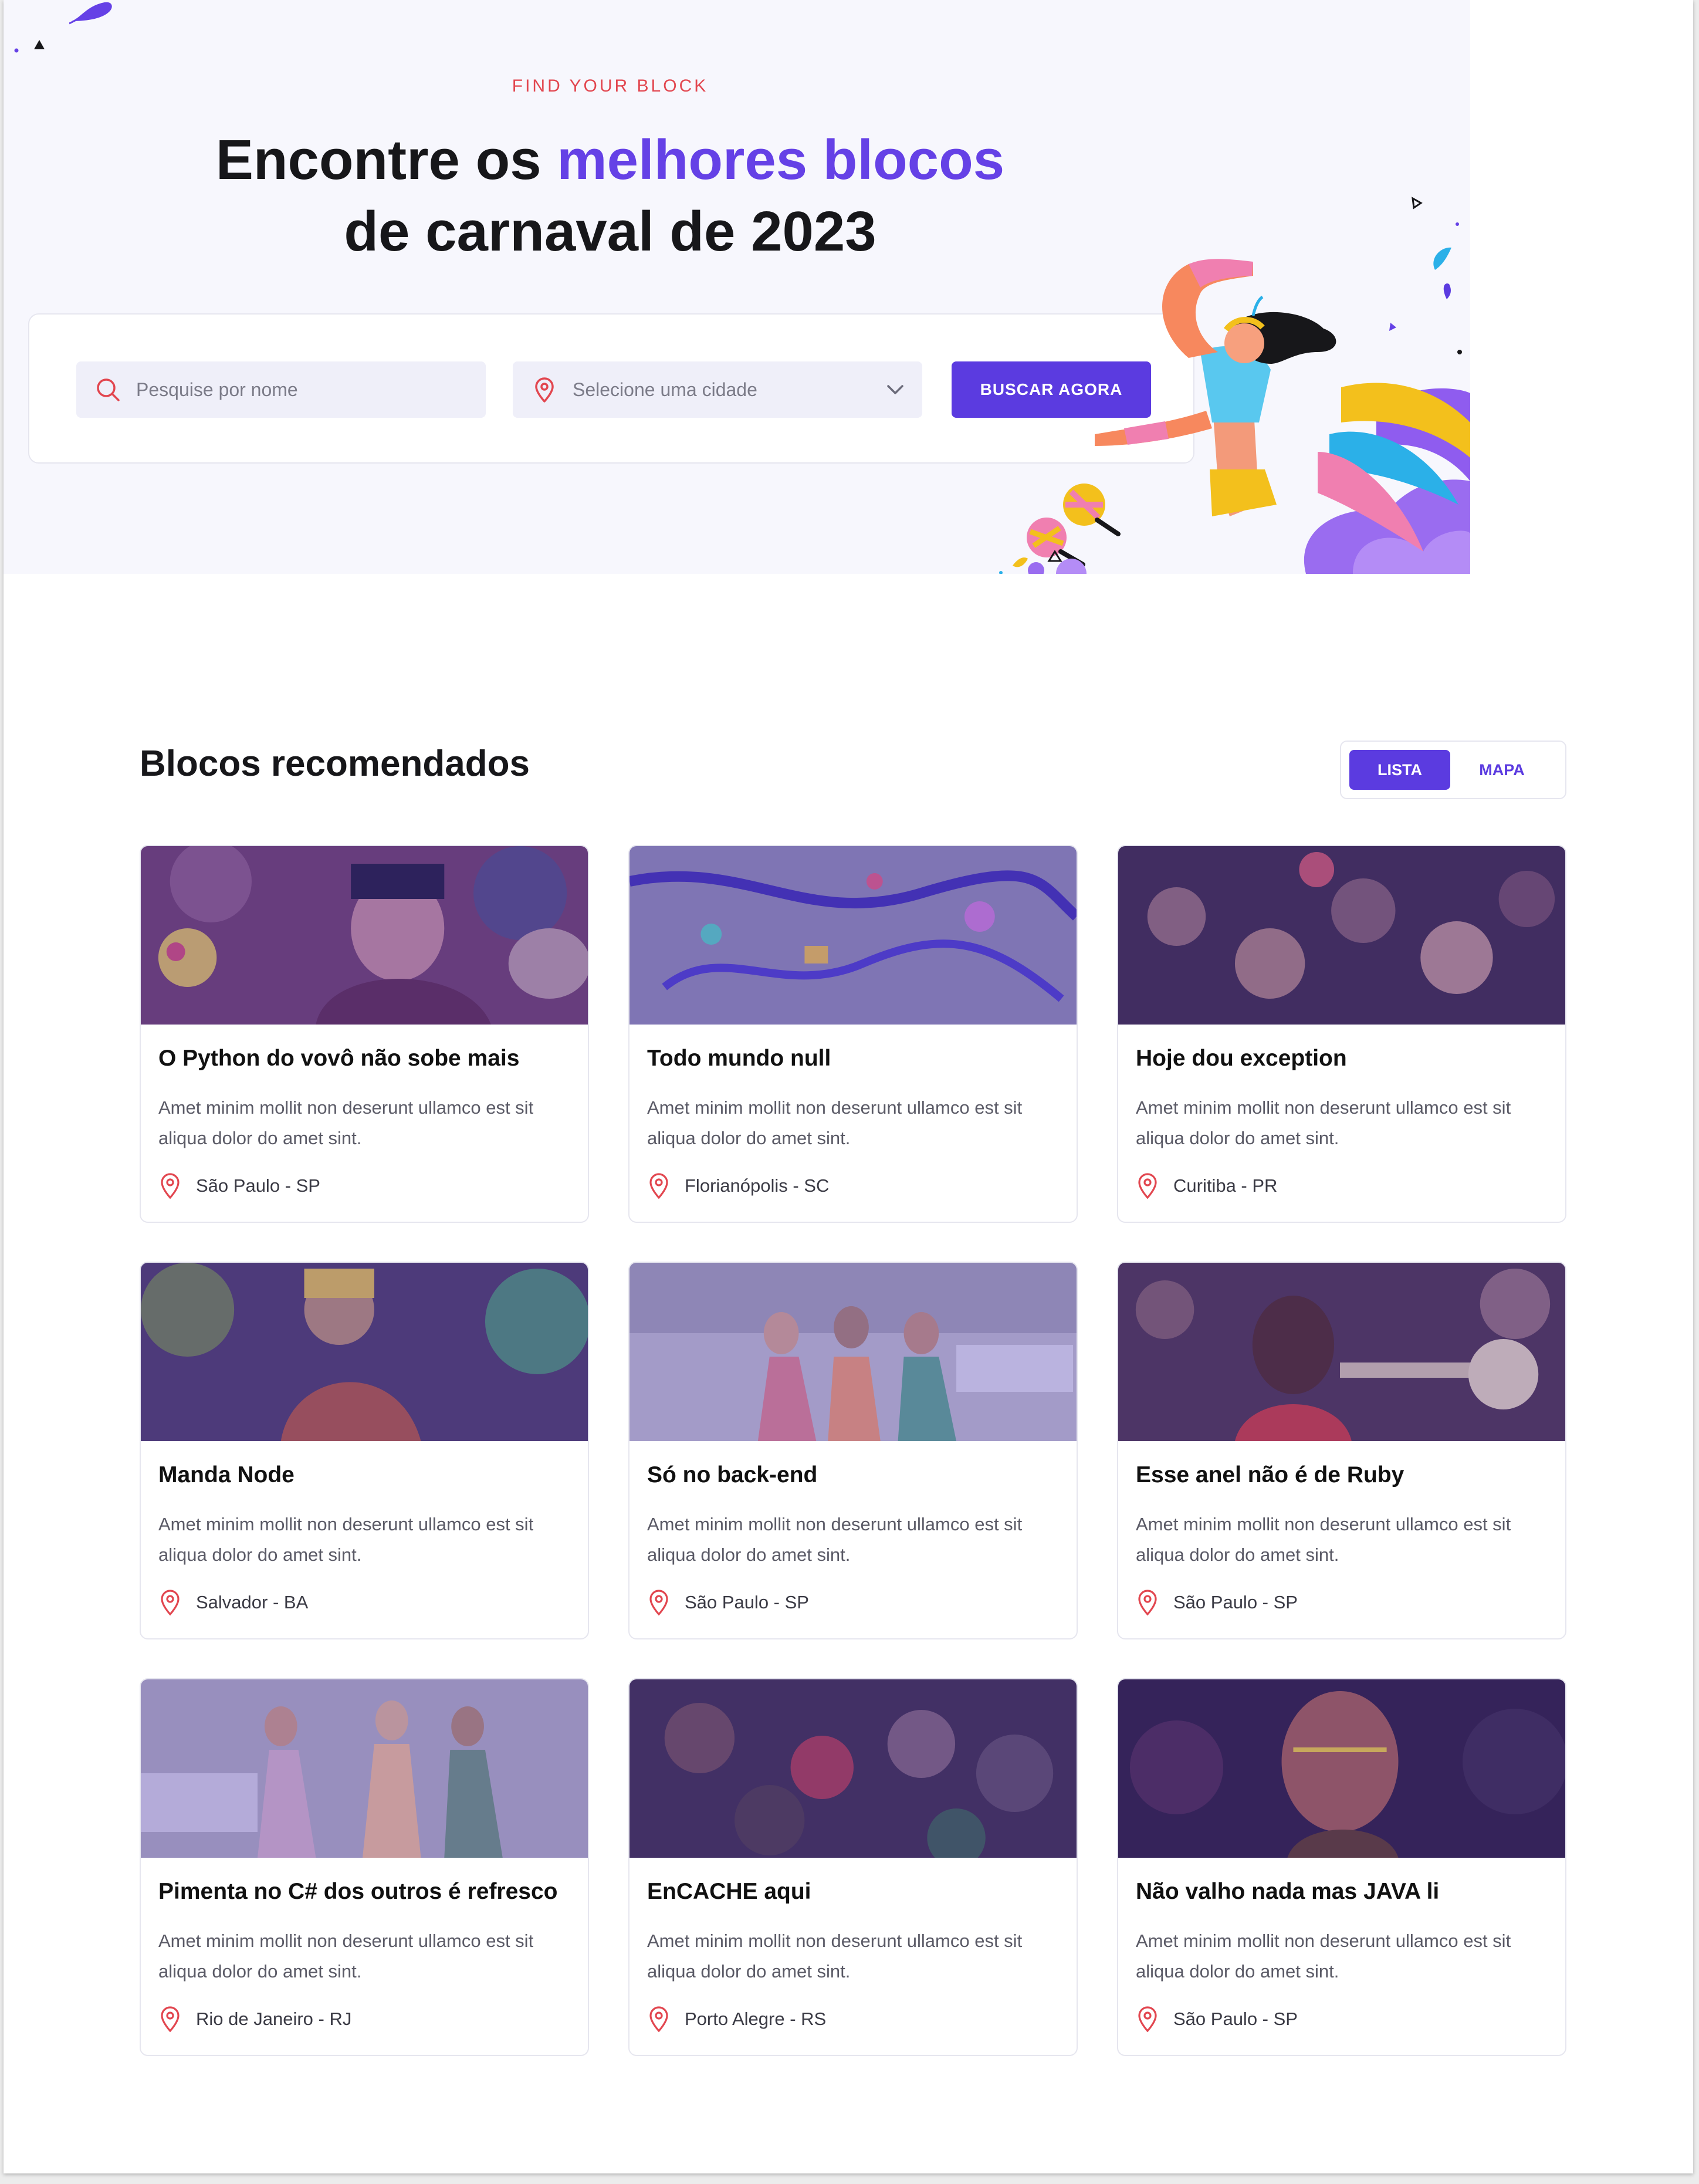 This screenshot has height=2184, width=1699. What do you see at coordinates (226, 1474) in the screenshot?
I see `block-title: Manda Node` at bounding box center [226, 1474].